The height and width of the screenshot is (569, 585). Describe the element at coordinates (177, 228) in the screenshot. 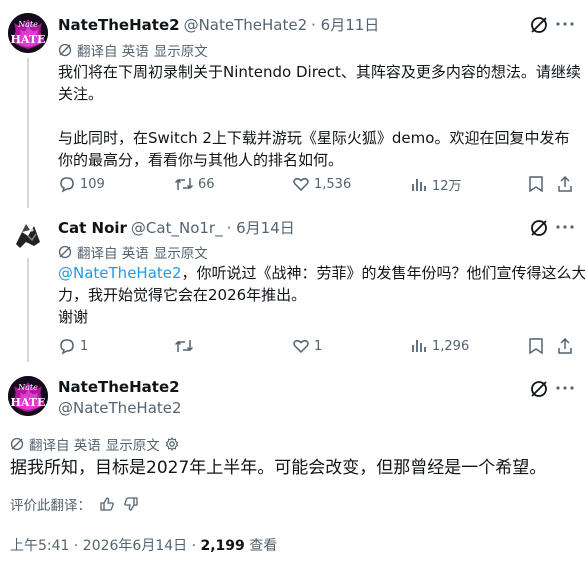

I see `author-handle: @Cat_No1r_` at that location.